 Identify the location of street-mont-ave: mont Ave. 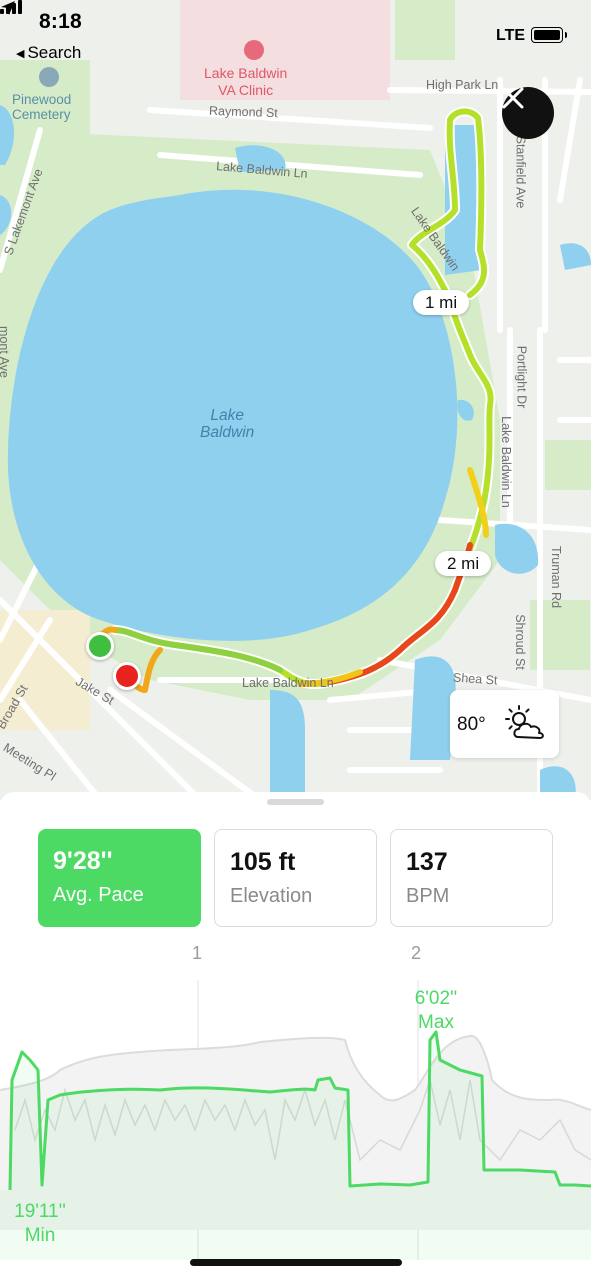
(5, 352).